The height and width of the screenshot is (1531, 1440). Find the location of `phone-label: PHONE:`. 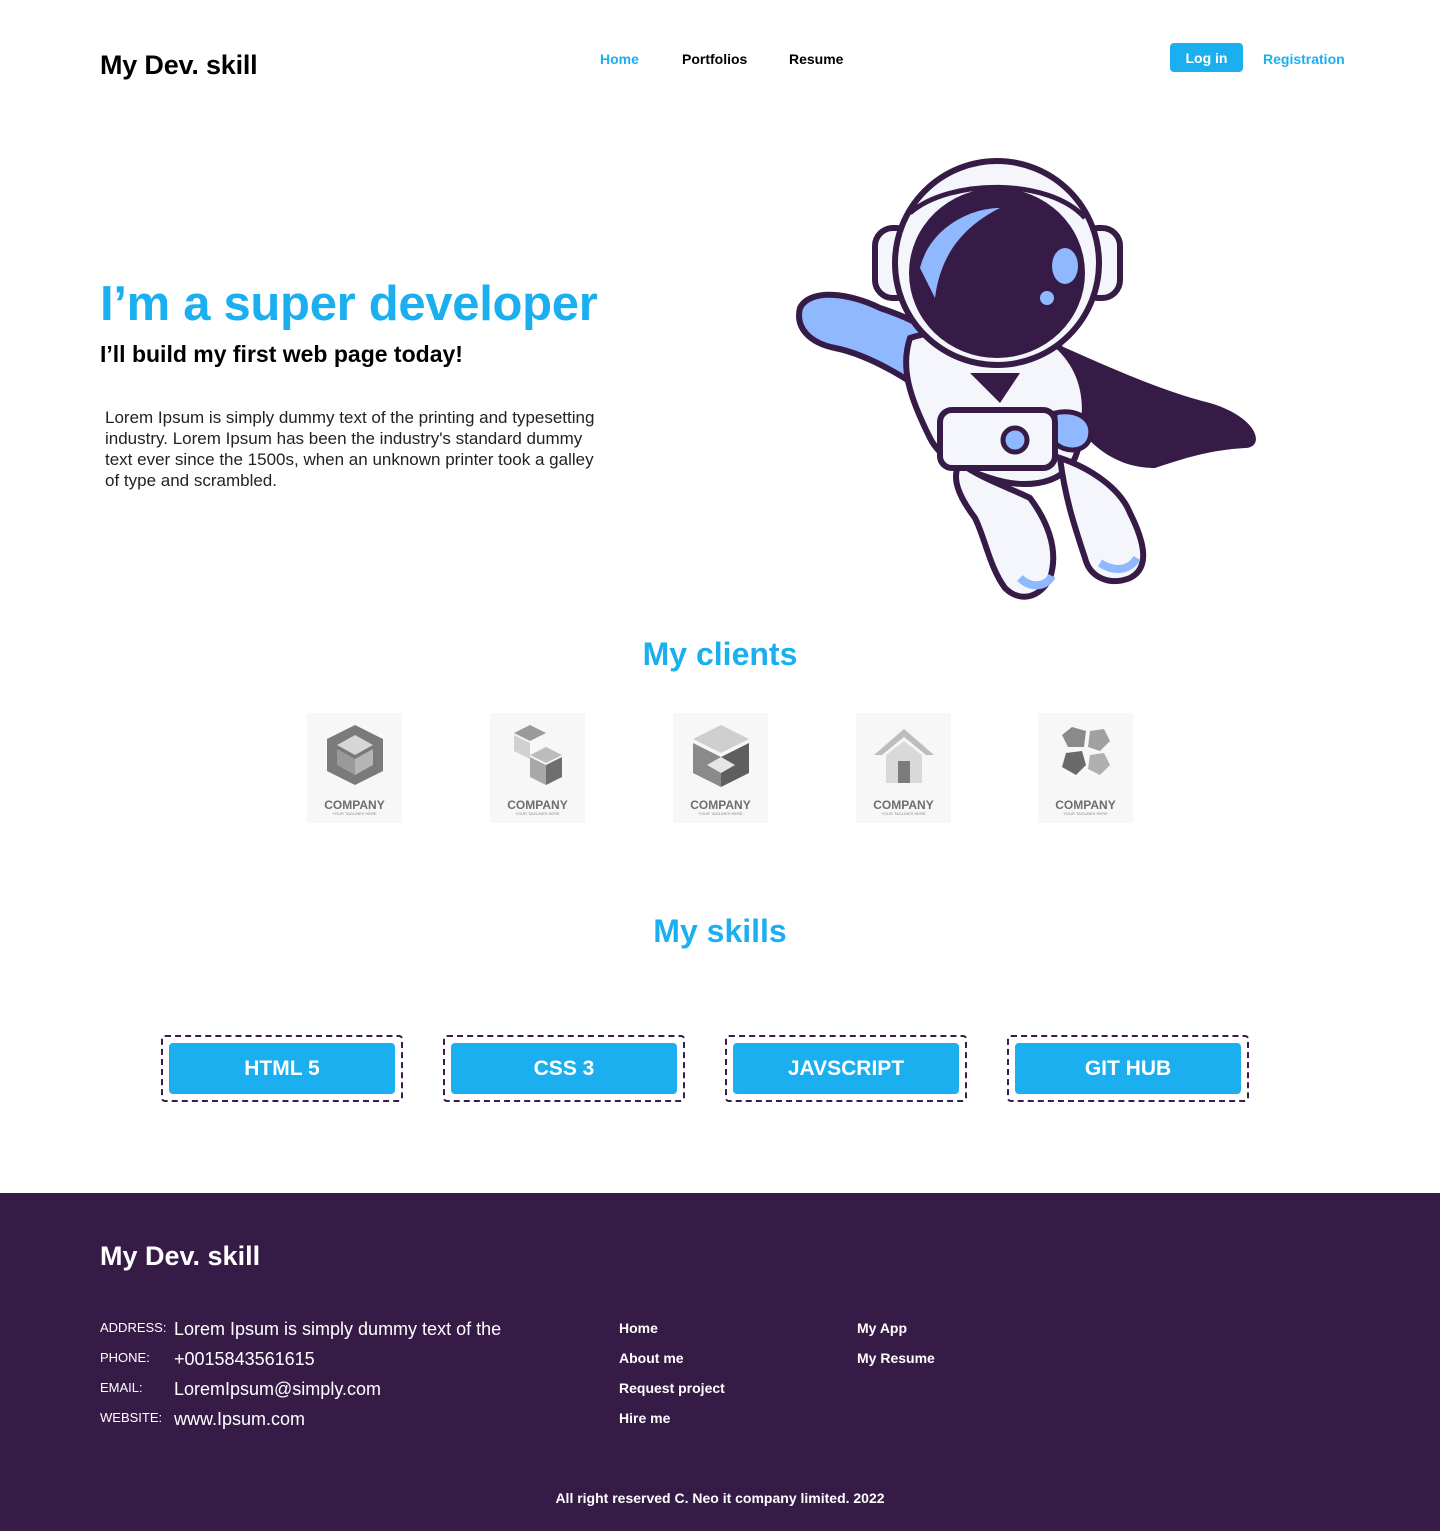

phone-label: PHONE: is located at coordinates (125, 1357).